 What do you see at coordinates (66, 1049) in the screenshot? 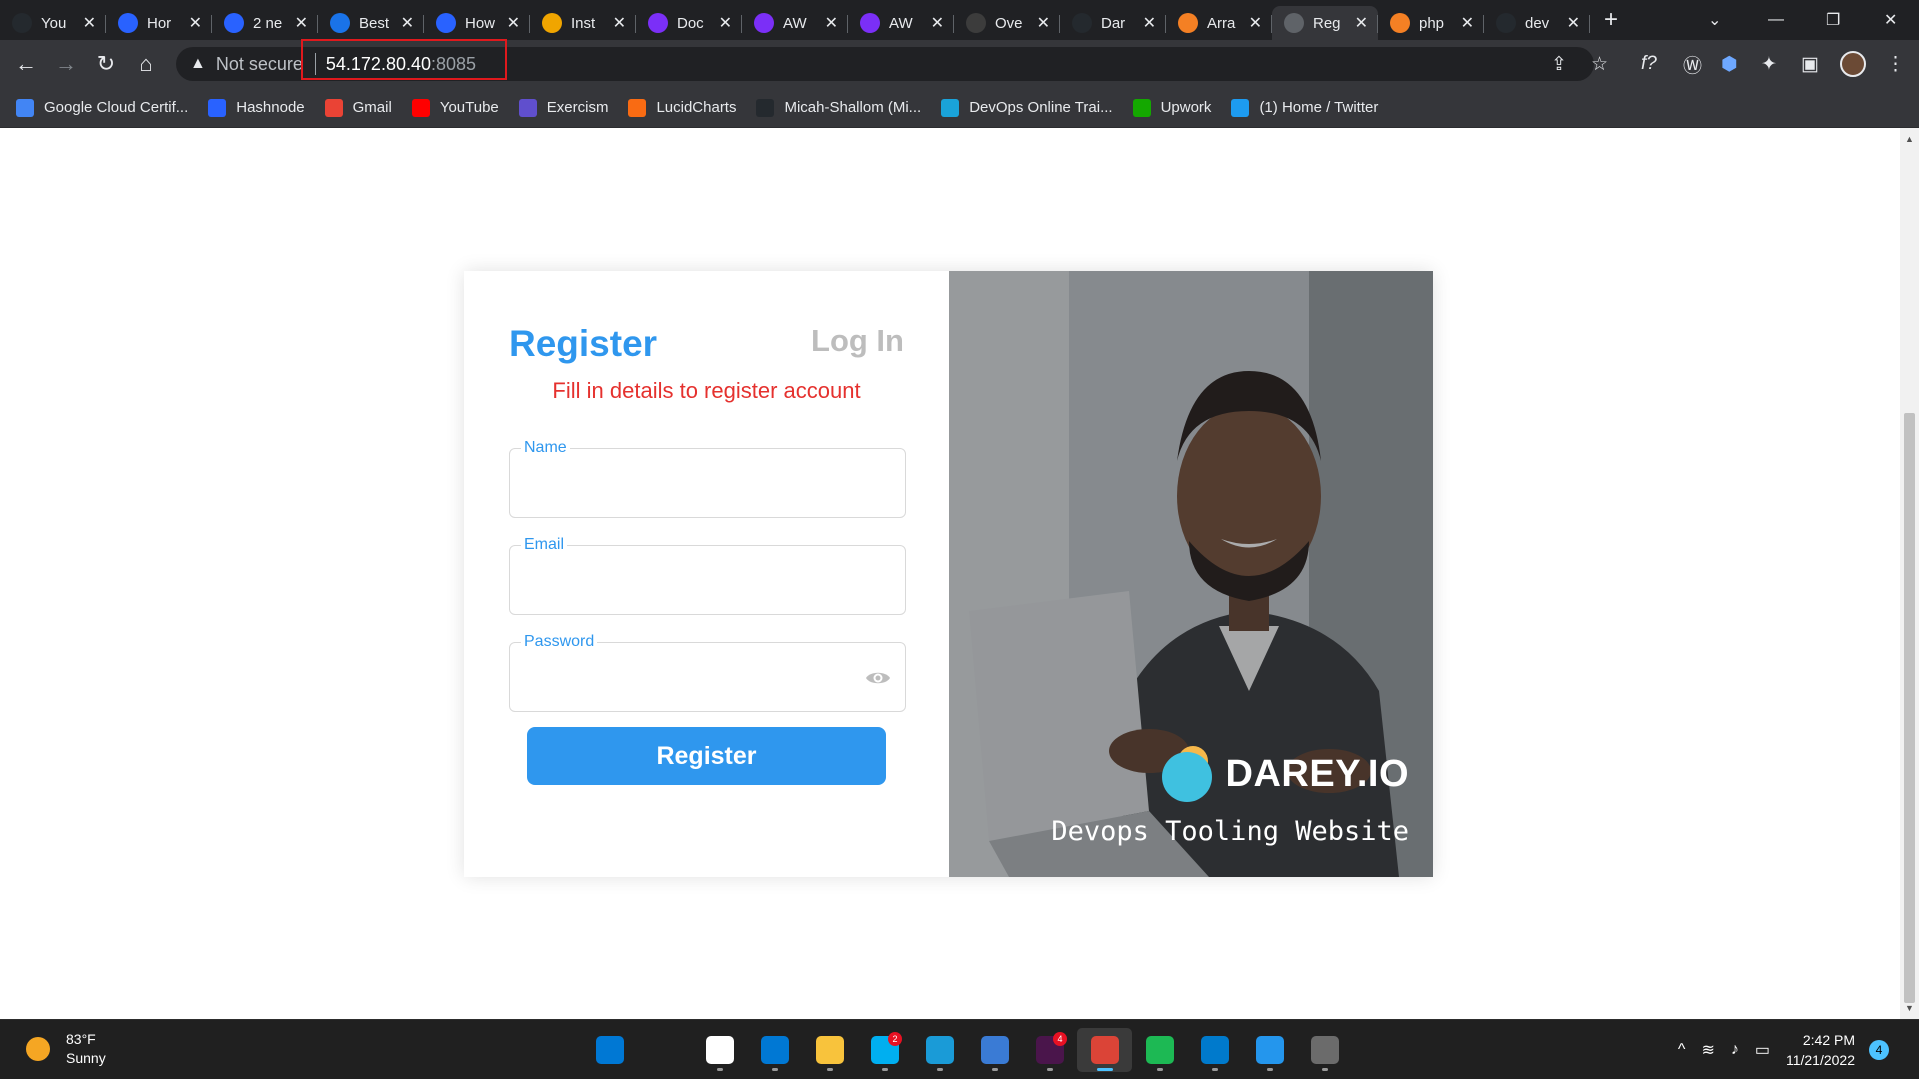
I see `weather-widget: 83°F Sunny` at bounding box center [66, 1049].